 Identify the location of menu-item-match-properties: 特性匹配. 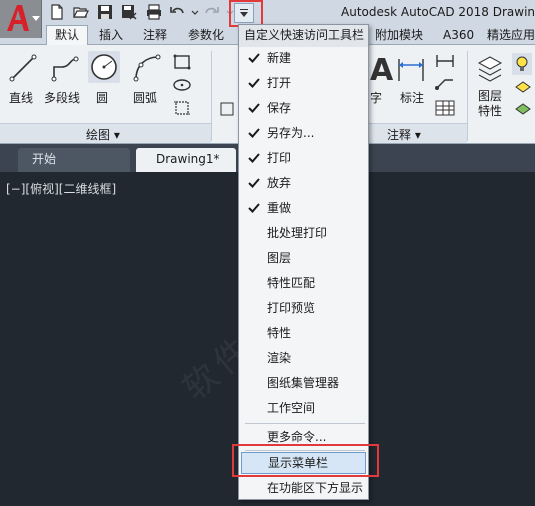
(303, 283).